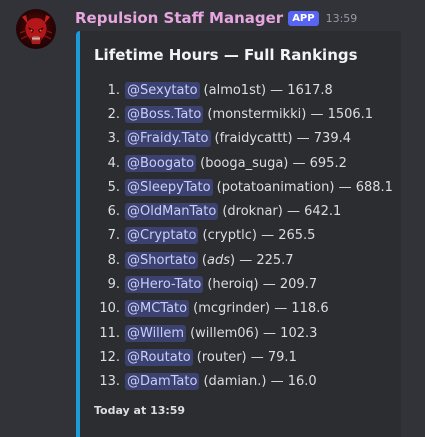 This screenshot has height=437, width=425. I want to click on user-mention: @Shortato, so click(161, 260).